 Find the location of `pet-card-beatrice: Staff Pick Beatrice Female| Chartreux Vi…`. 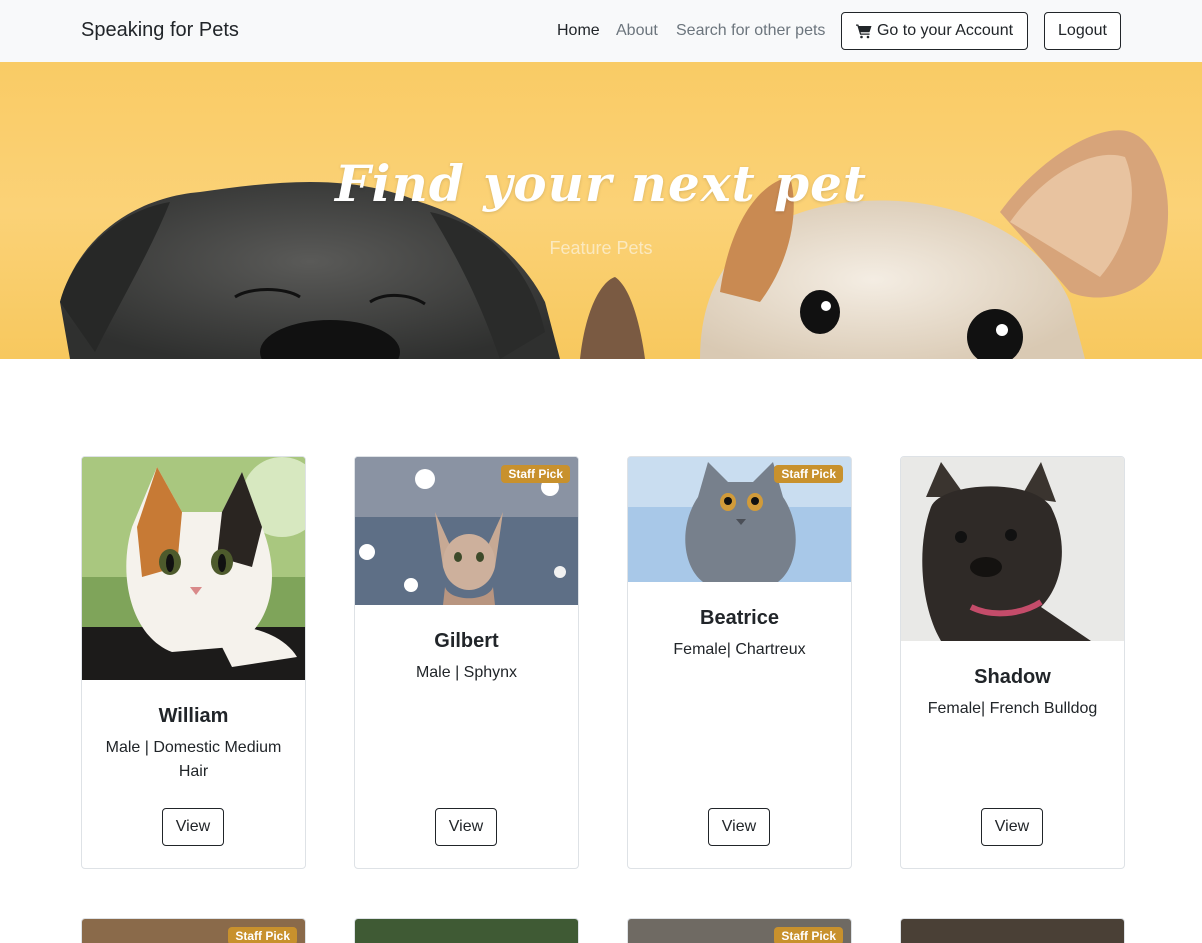

pet-card-beatrice: Staff Pick Beatrice Female| Chartreux Vi… is located at coordinates (739, 662).